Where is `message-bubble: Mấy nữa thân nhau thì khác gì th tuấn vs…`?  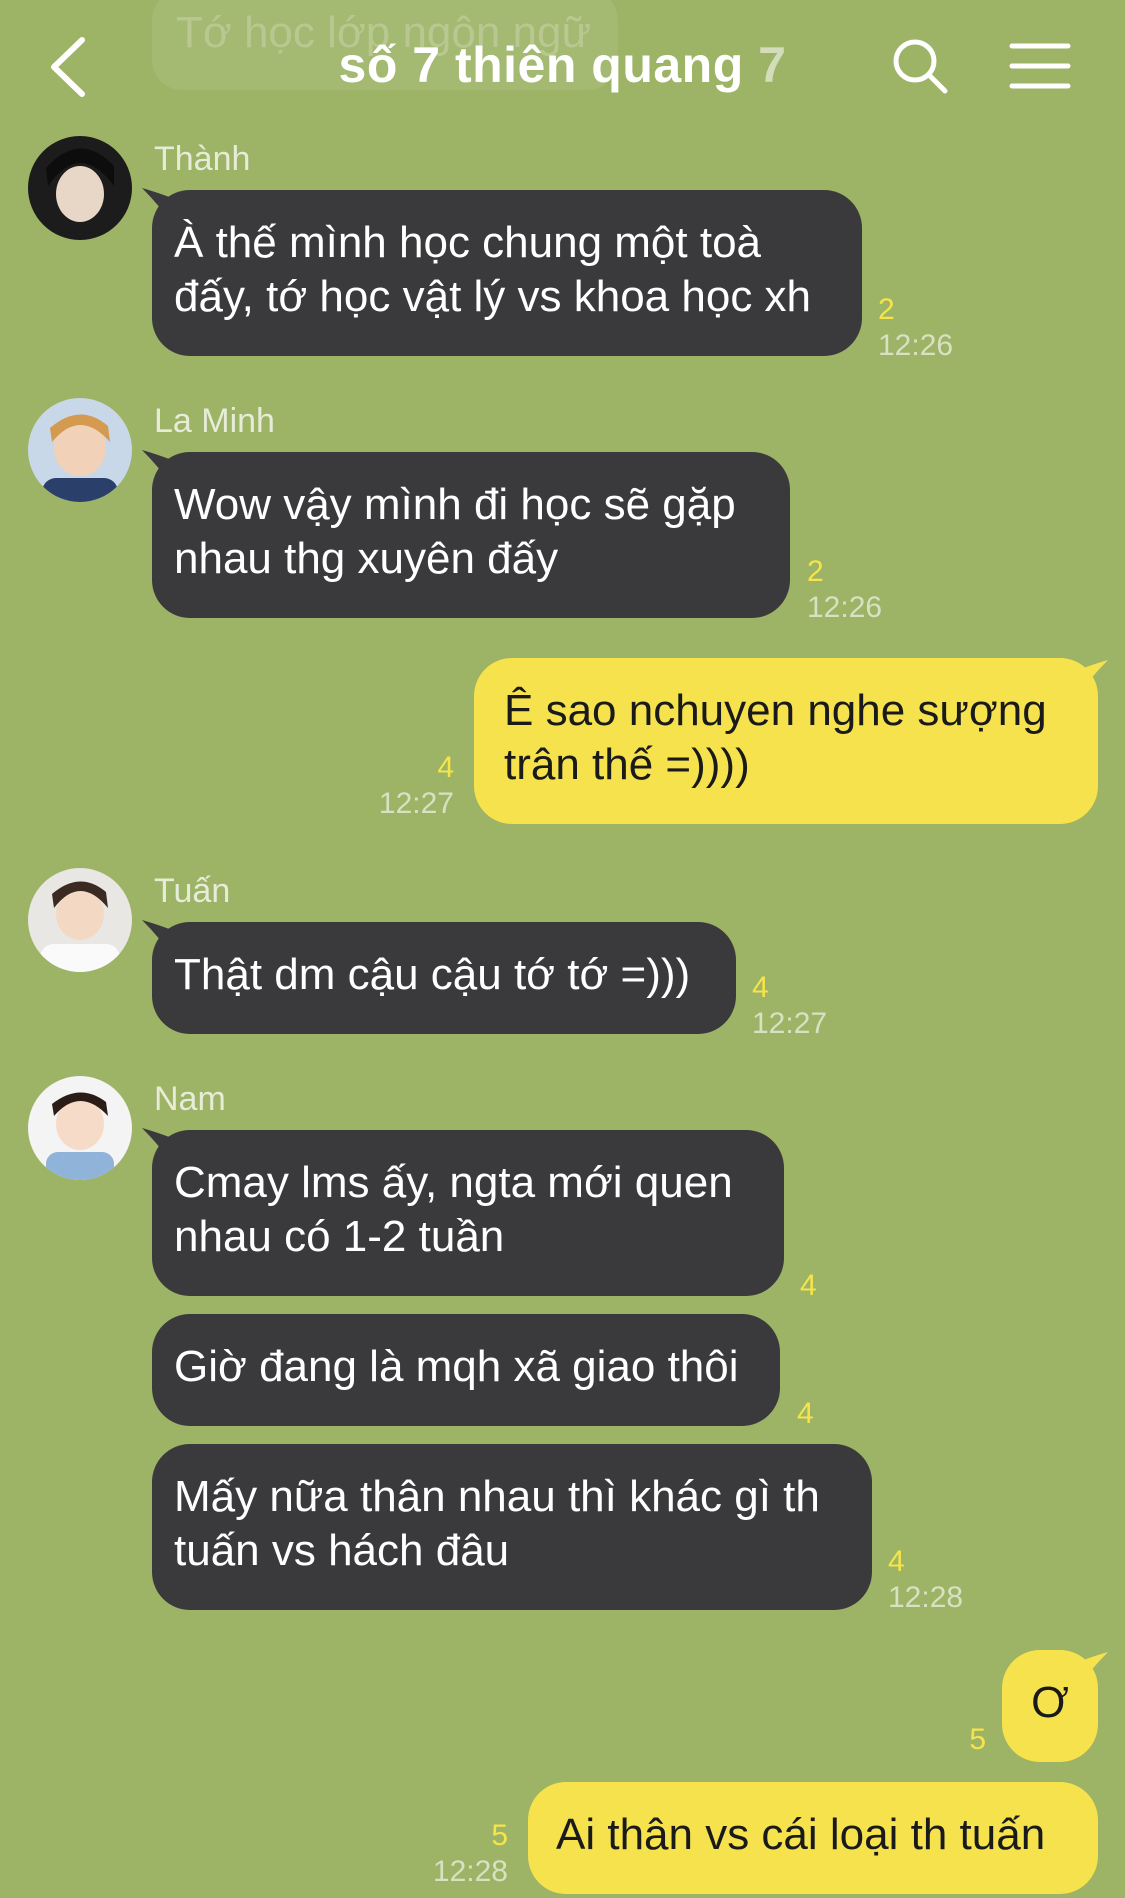 message-bubble: Mấy nữa thân nhau thì khác gì th tuấn vs… is located at coordinates (512, 1527).